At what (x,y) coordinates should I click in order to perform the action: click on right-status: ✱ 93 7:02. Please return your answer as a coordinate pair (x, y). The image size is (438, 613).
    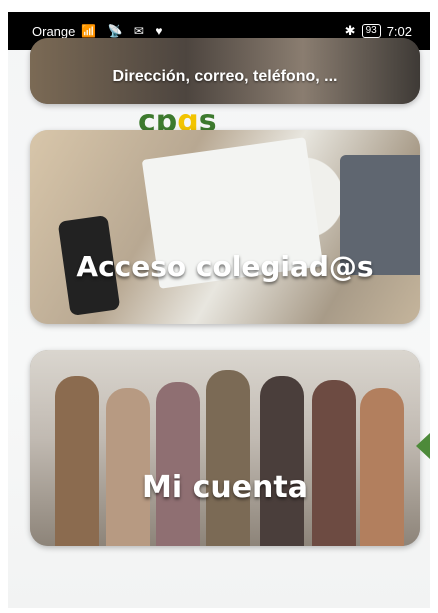
    Looking at the image, I should click on (378, 31).